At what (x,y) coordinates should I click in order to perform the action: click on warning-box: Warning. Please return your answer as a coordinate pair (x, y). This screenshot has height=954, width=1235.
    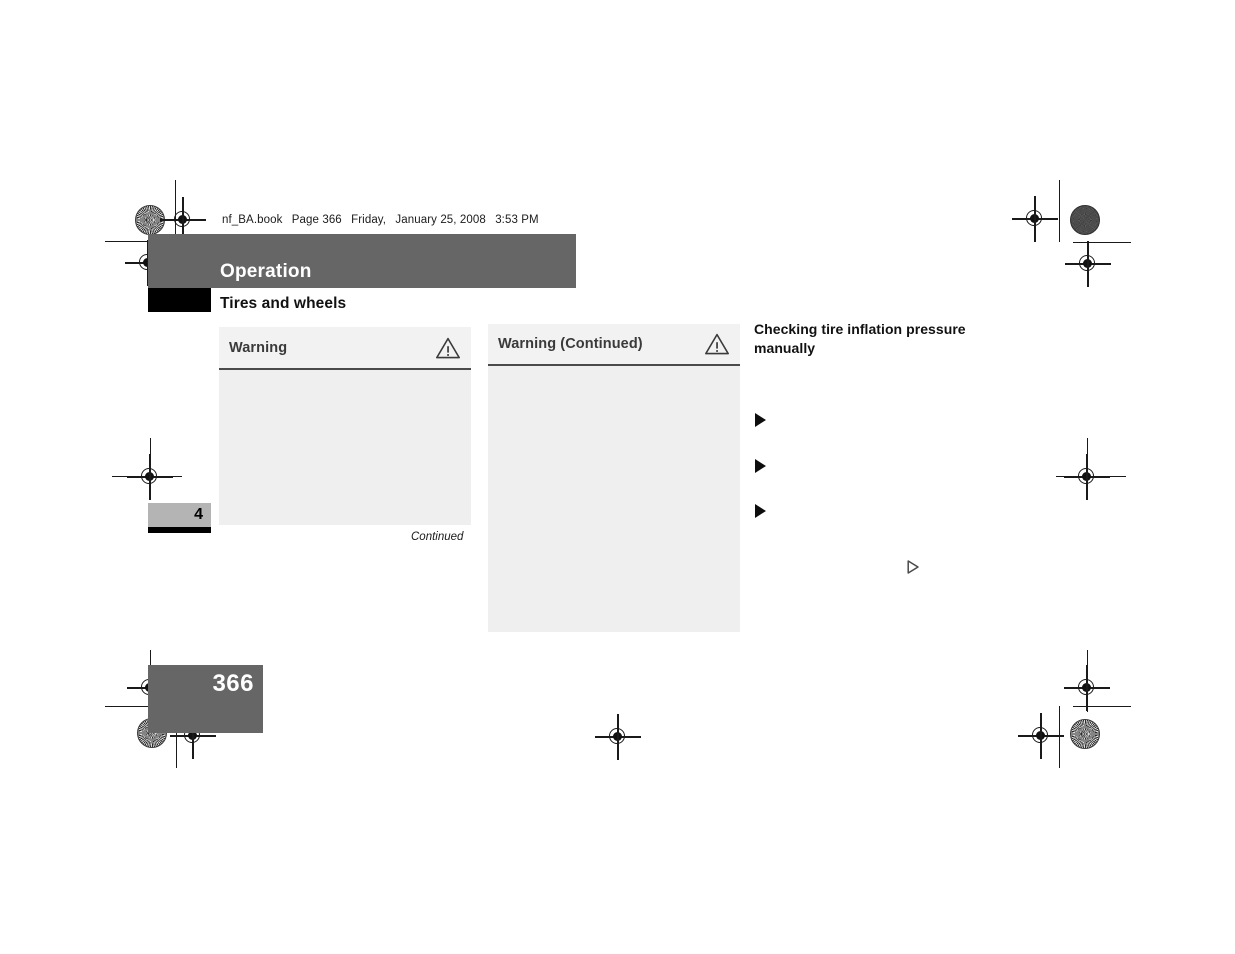
    Looking at the image, I should click on (345, 426).